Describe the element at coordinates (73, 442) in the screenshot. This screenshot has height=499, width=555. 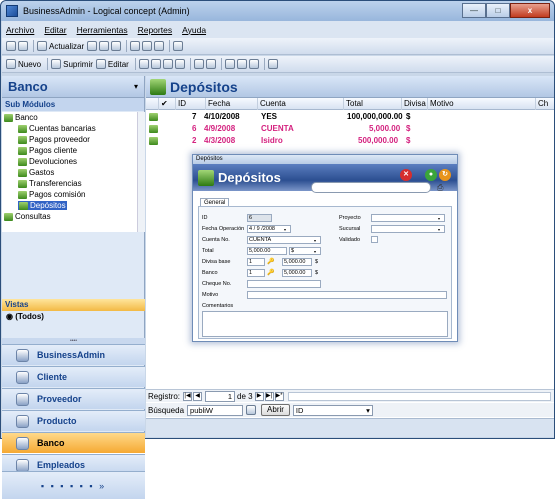
I see `nav-banco: Banco` at that location.